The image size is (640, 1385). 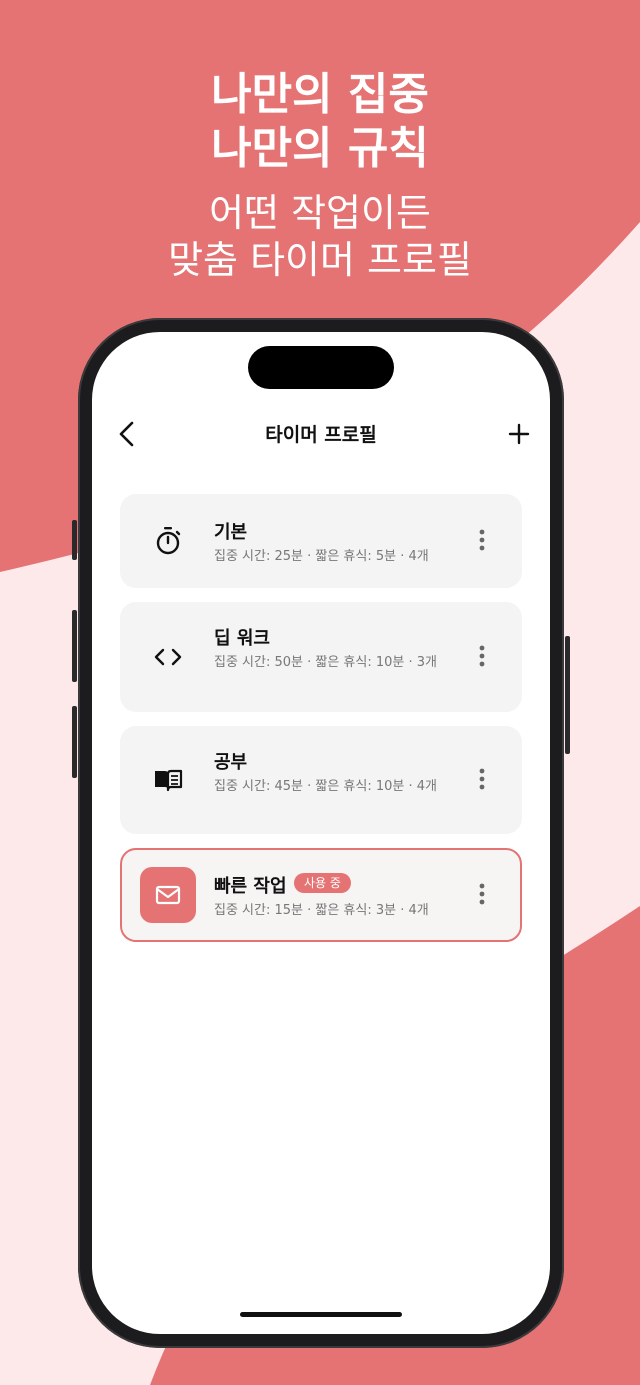 I want to click on profile-name: 딥 워크, so click(x=242, y=638).